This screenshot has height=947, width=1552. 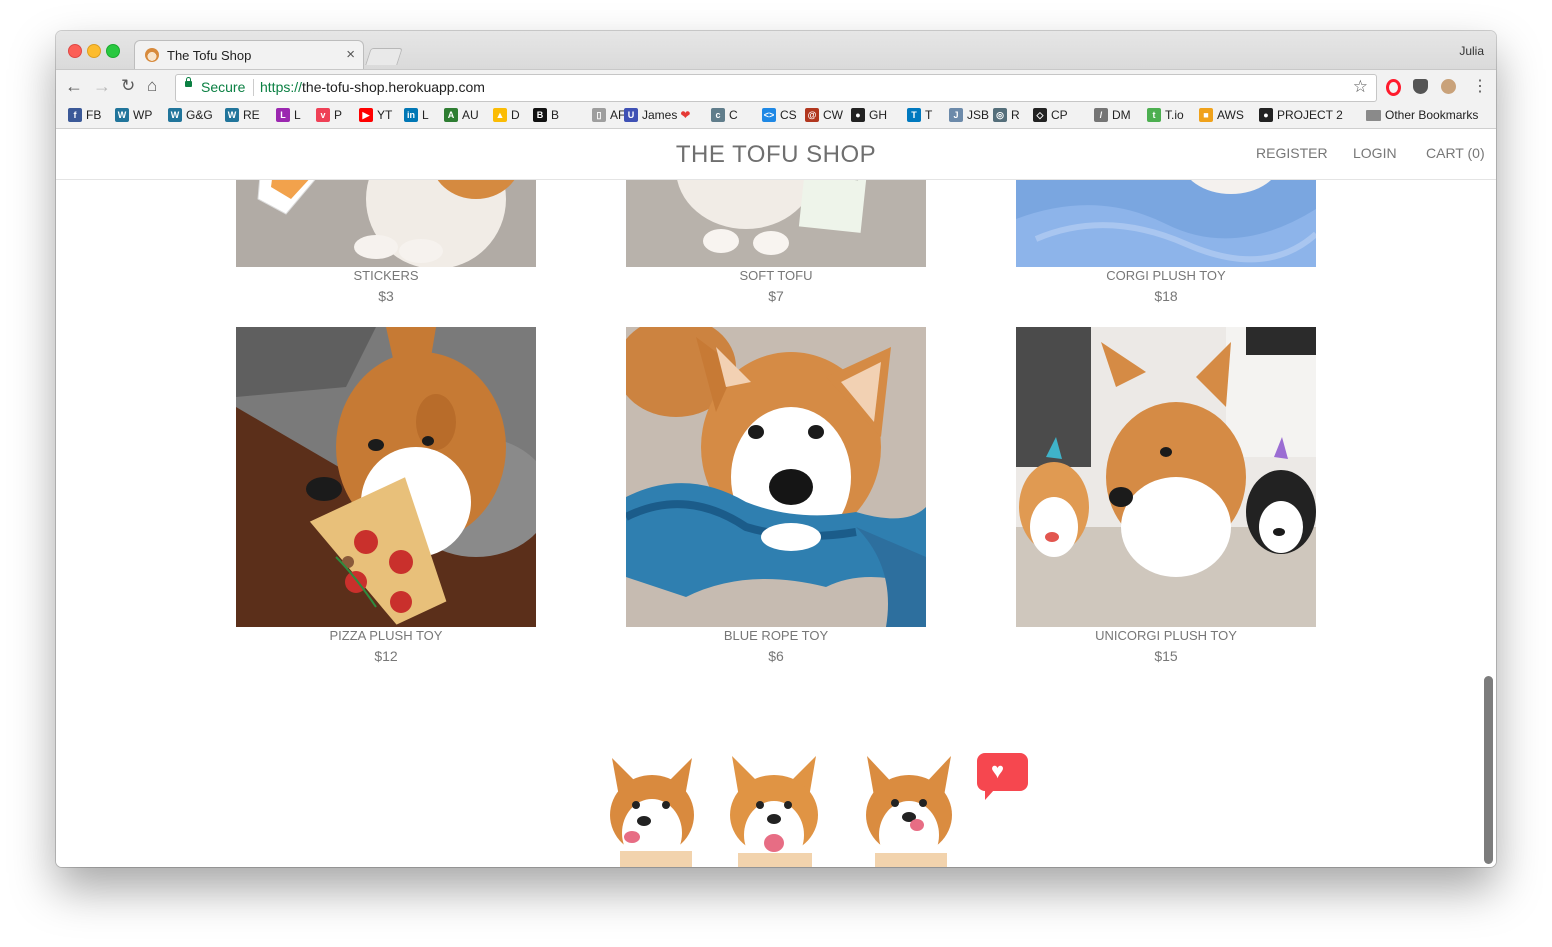 What do you see at coordinates (386, 635) in the screenshot?
I see `product-name: PIZZA PLUSH TOY` at bounding box center [386, 635].